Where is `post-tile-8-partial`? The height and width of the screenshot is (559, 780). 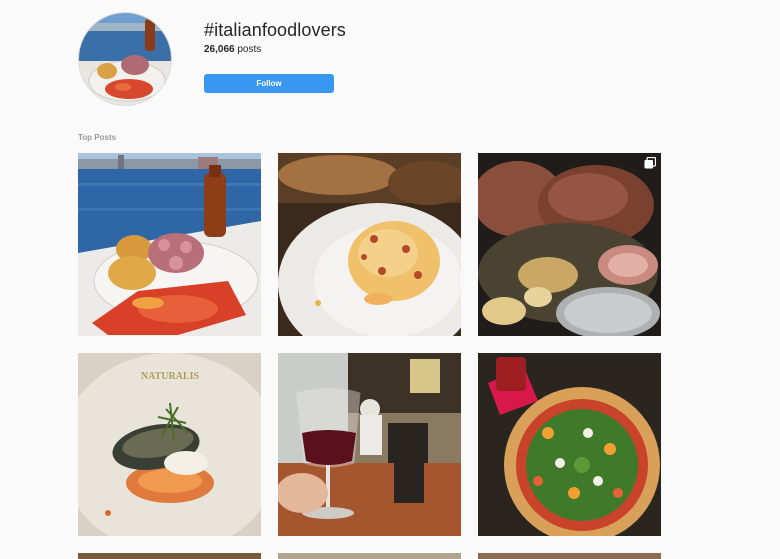
post-tile-8-partial is located at coordinates (369, 556).